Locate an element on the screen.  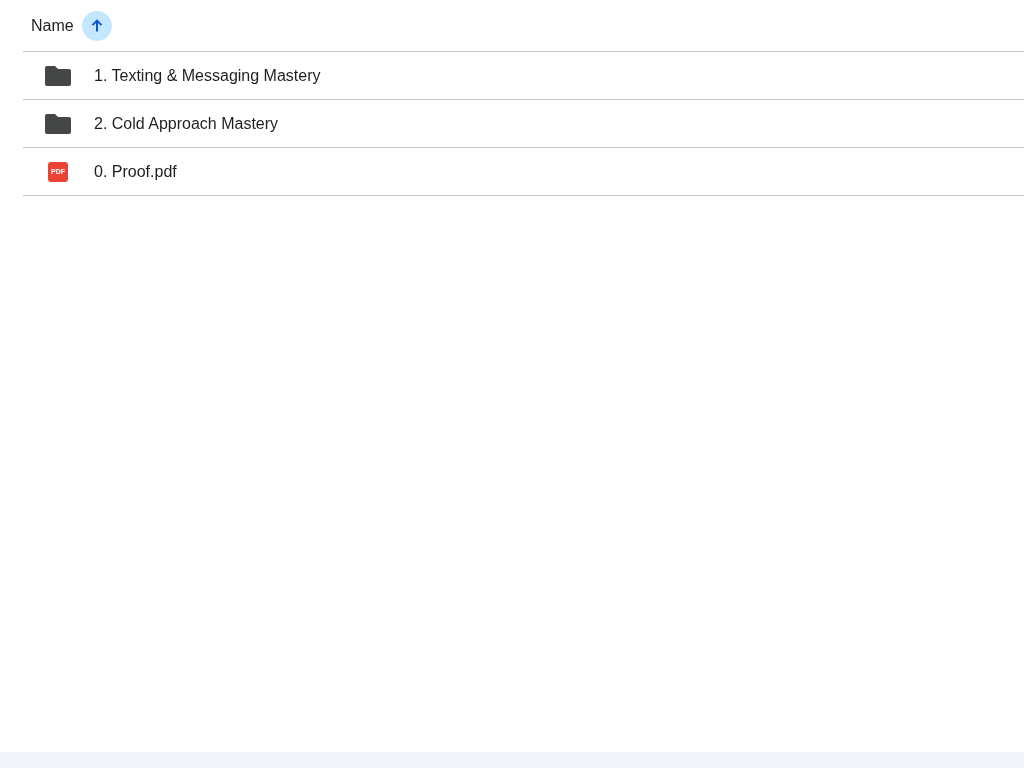
name-column-header: Name is located at coordinates (52, 25).